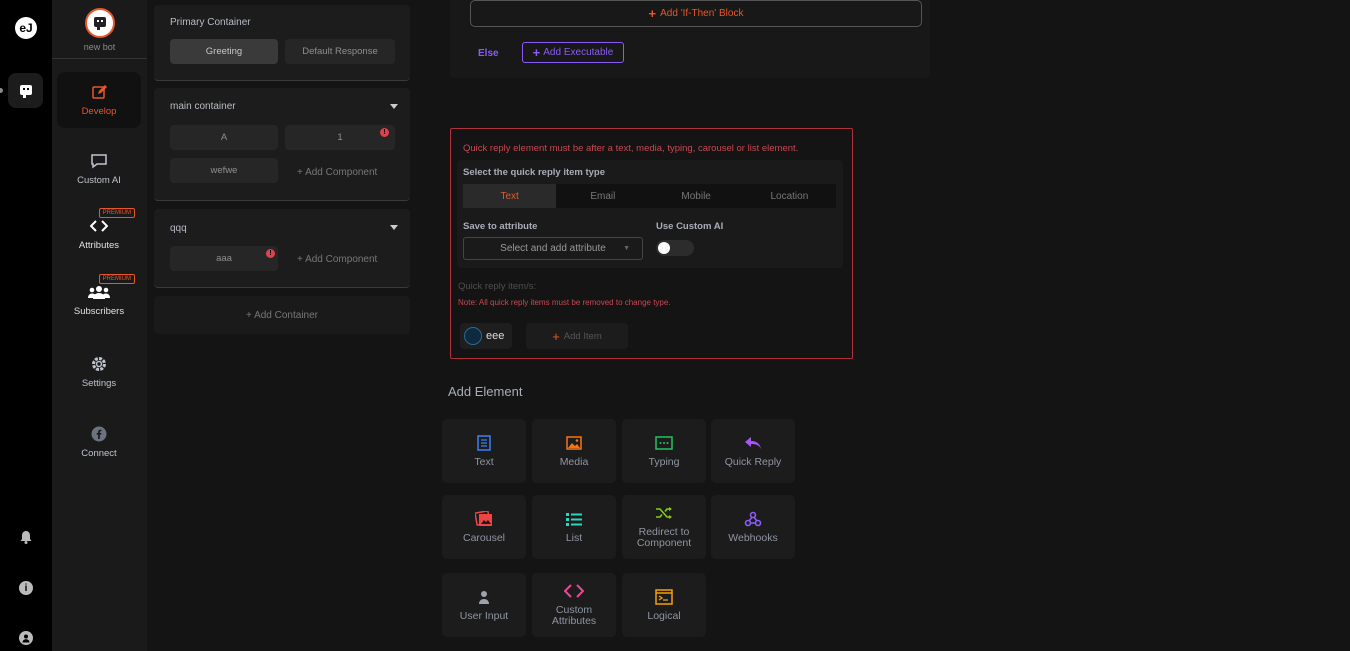 Image resolution: width=1350 pixels, height=651 pixels. What do you see at coordinates (690, 226) in the screenshot?
I see `custom-ai-label: Use Custom AI` at bounding box center [690, 226].